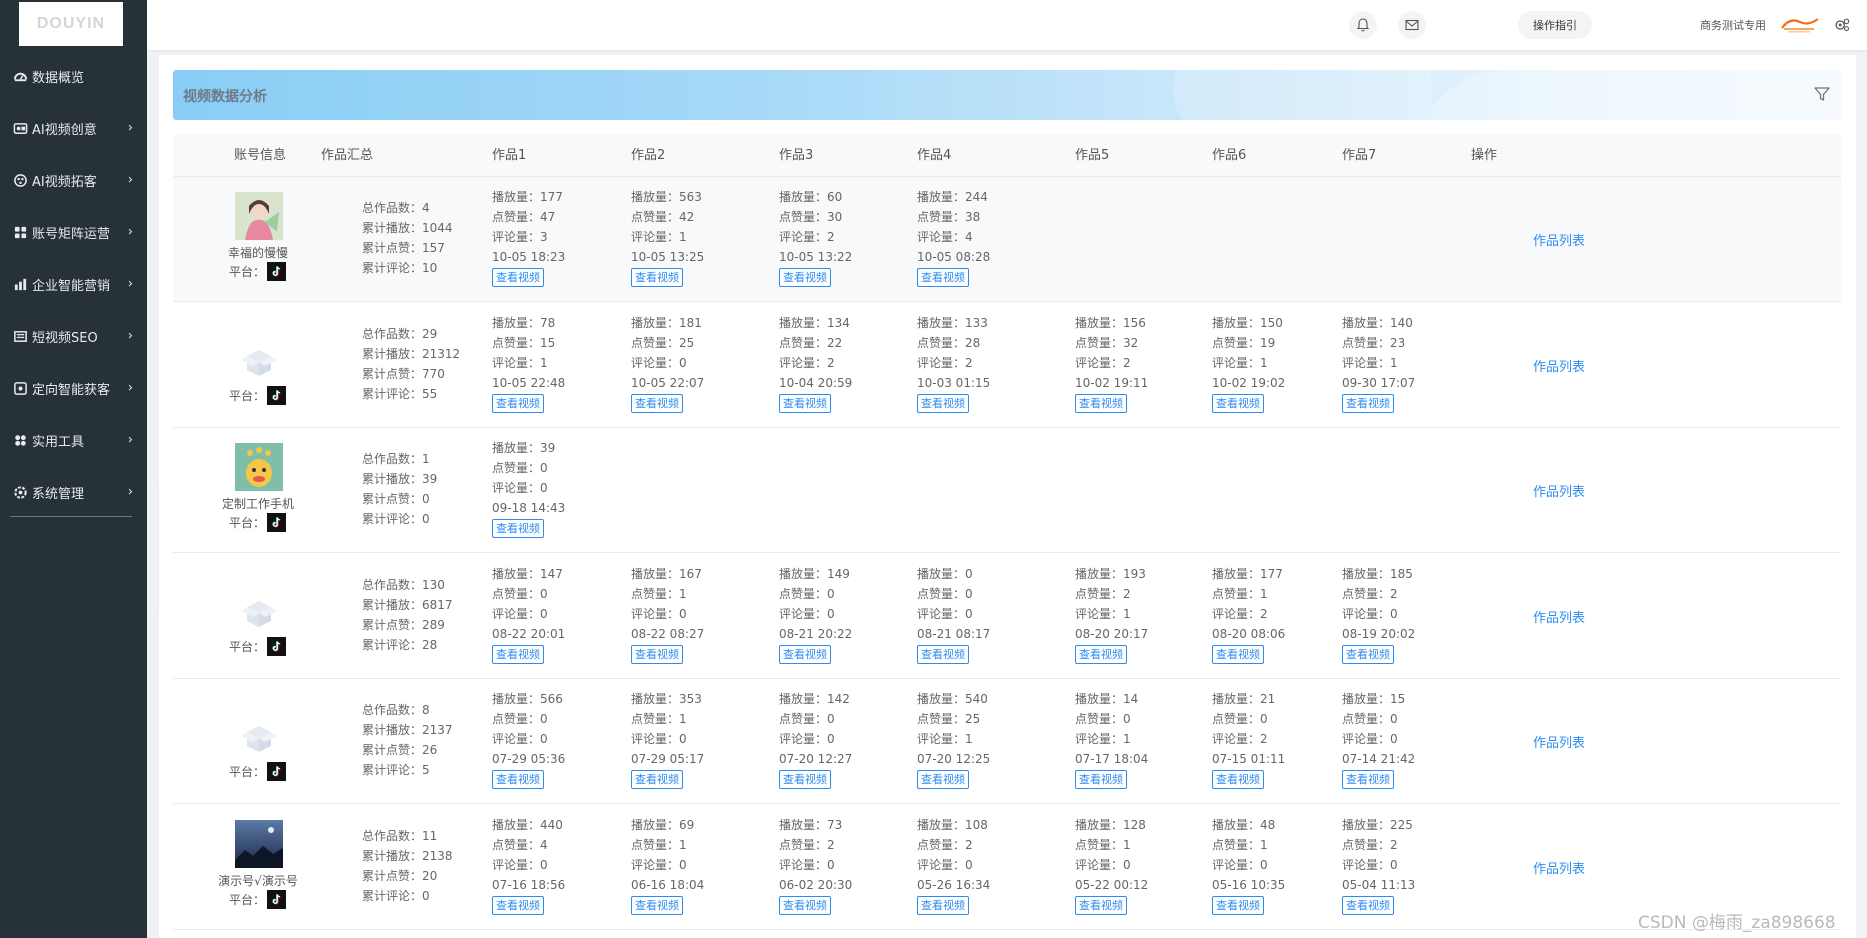 The width and height of the screenshot is (1867, 938). I want to click on sidebar-item-label: AI视频拓客, so click(64, 182).